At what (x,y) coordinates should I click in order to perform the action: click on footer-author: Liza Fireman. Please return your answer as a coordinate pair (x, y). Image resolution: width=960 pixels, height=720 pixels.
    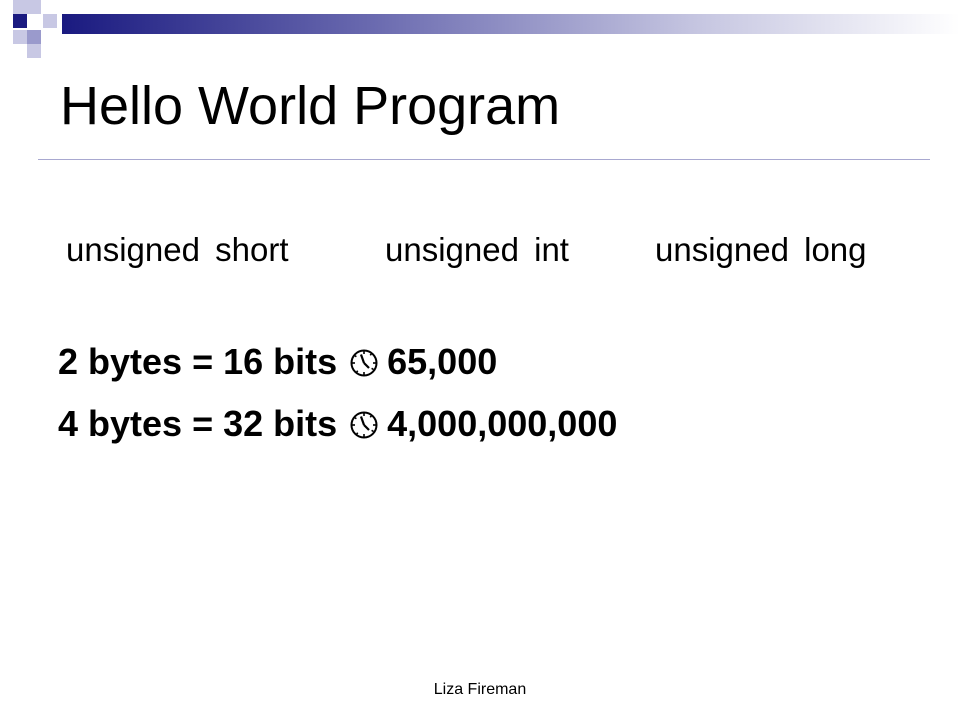
    Looking at the image, I should click on (480, 689).